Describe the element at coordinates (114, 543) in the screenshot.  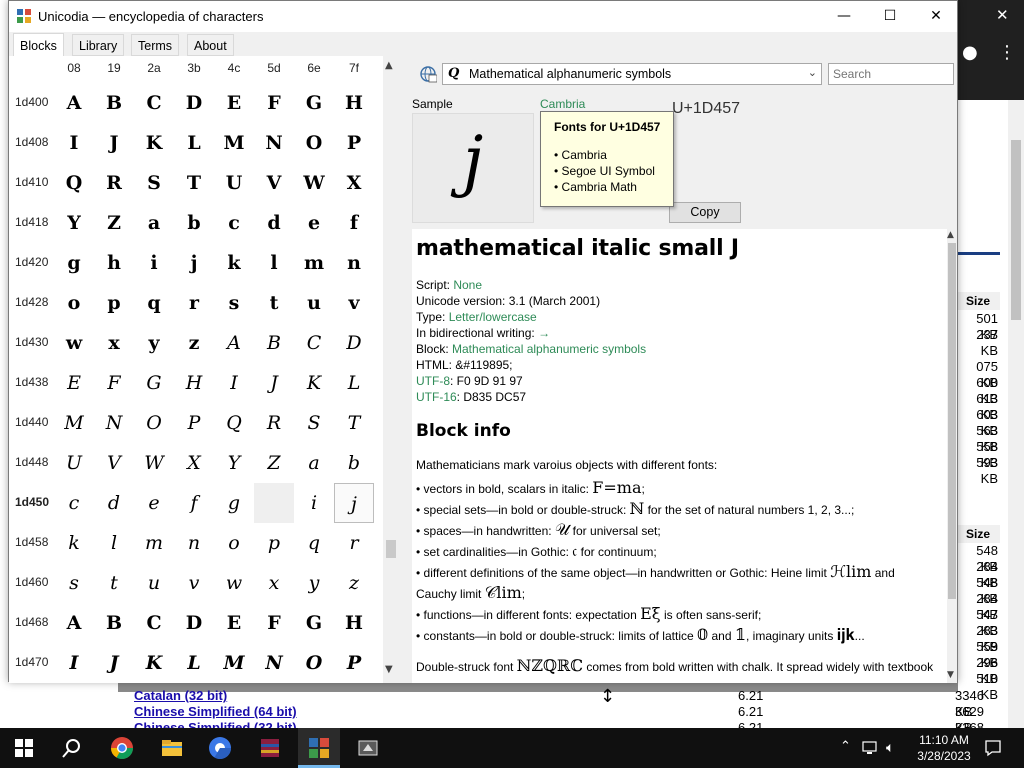
I see `grid-cell: l` at that location.